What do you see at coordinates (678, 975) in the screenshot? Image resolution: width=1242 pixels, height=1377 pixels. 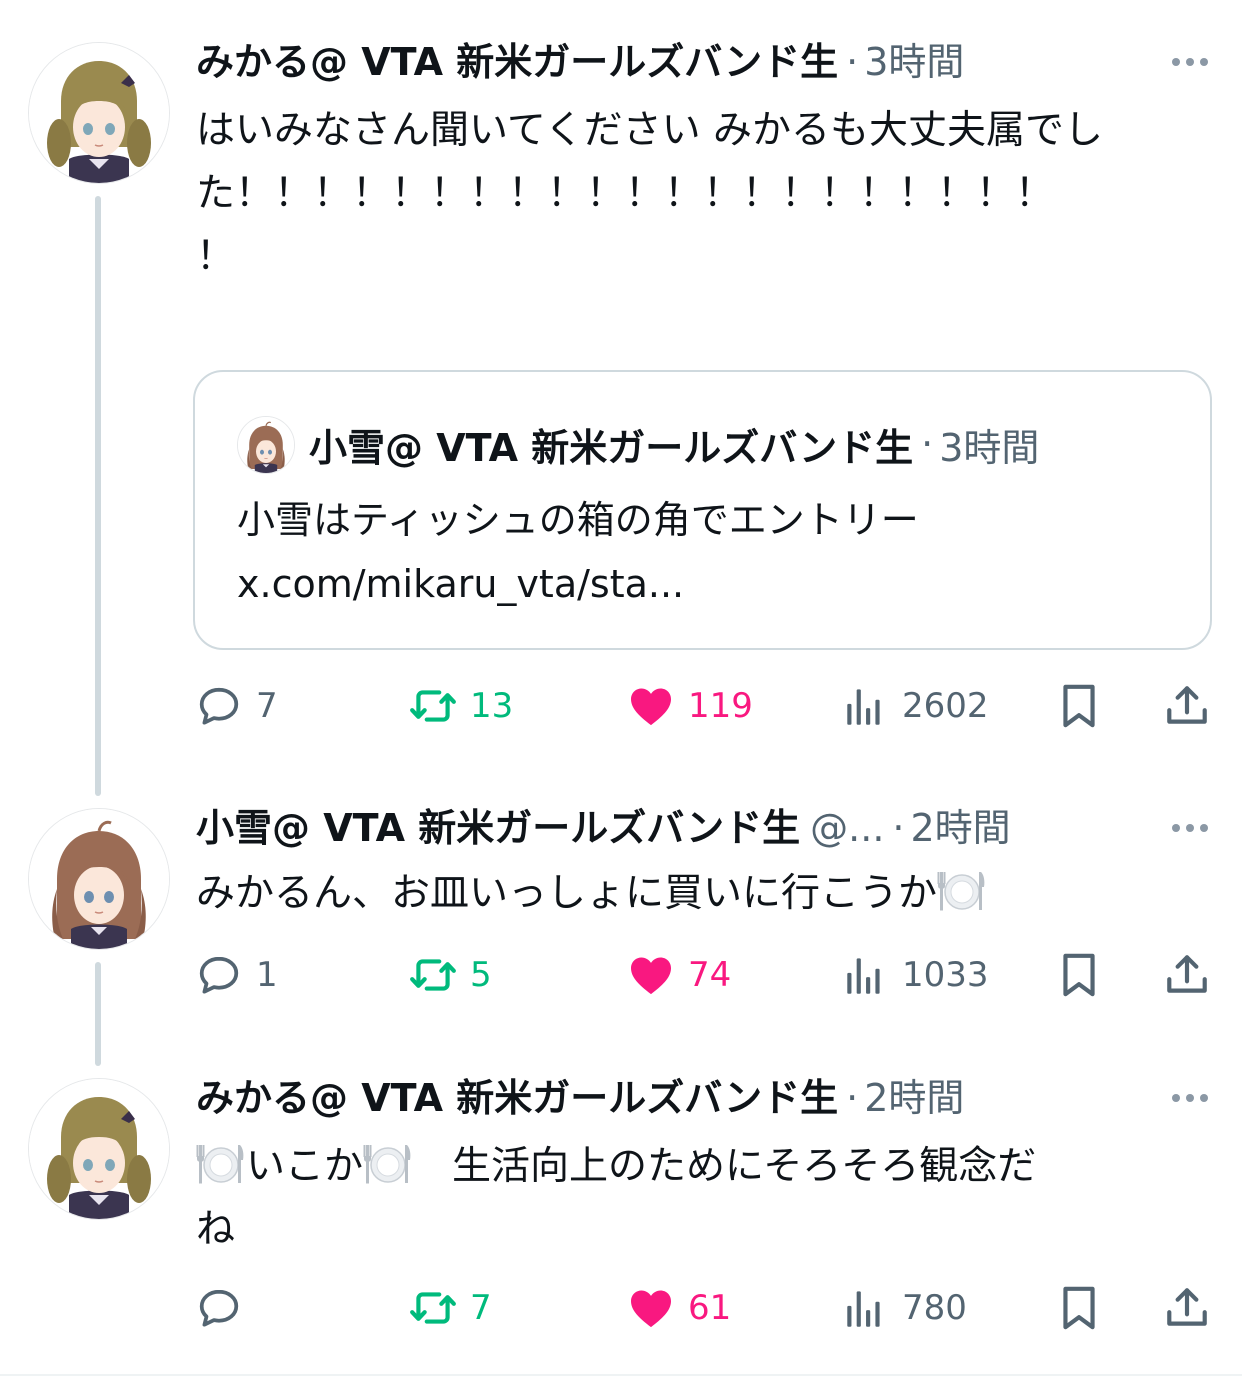 I see `like-button: 74` at bounding box center [678, 975].